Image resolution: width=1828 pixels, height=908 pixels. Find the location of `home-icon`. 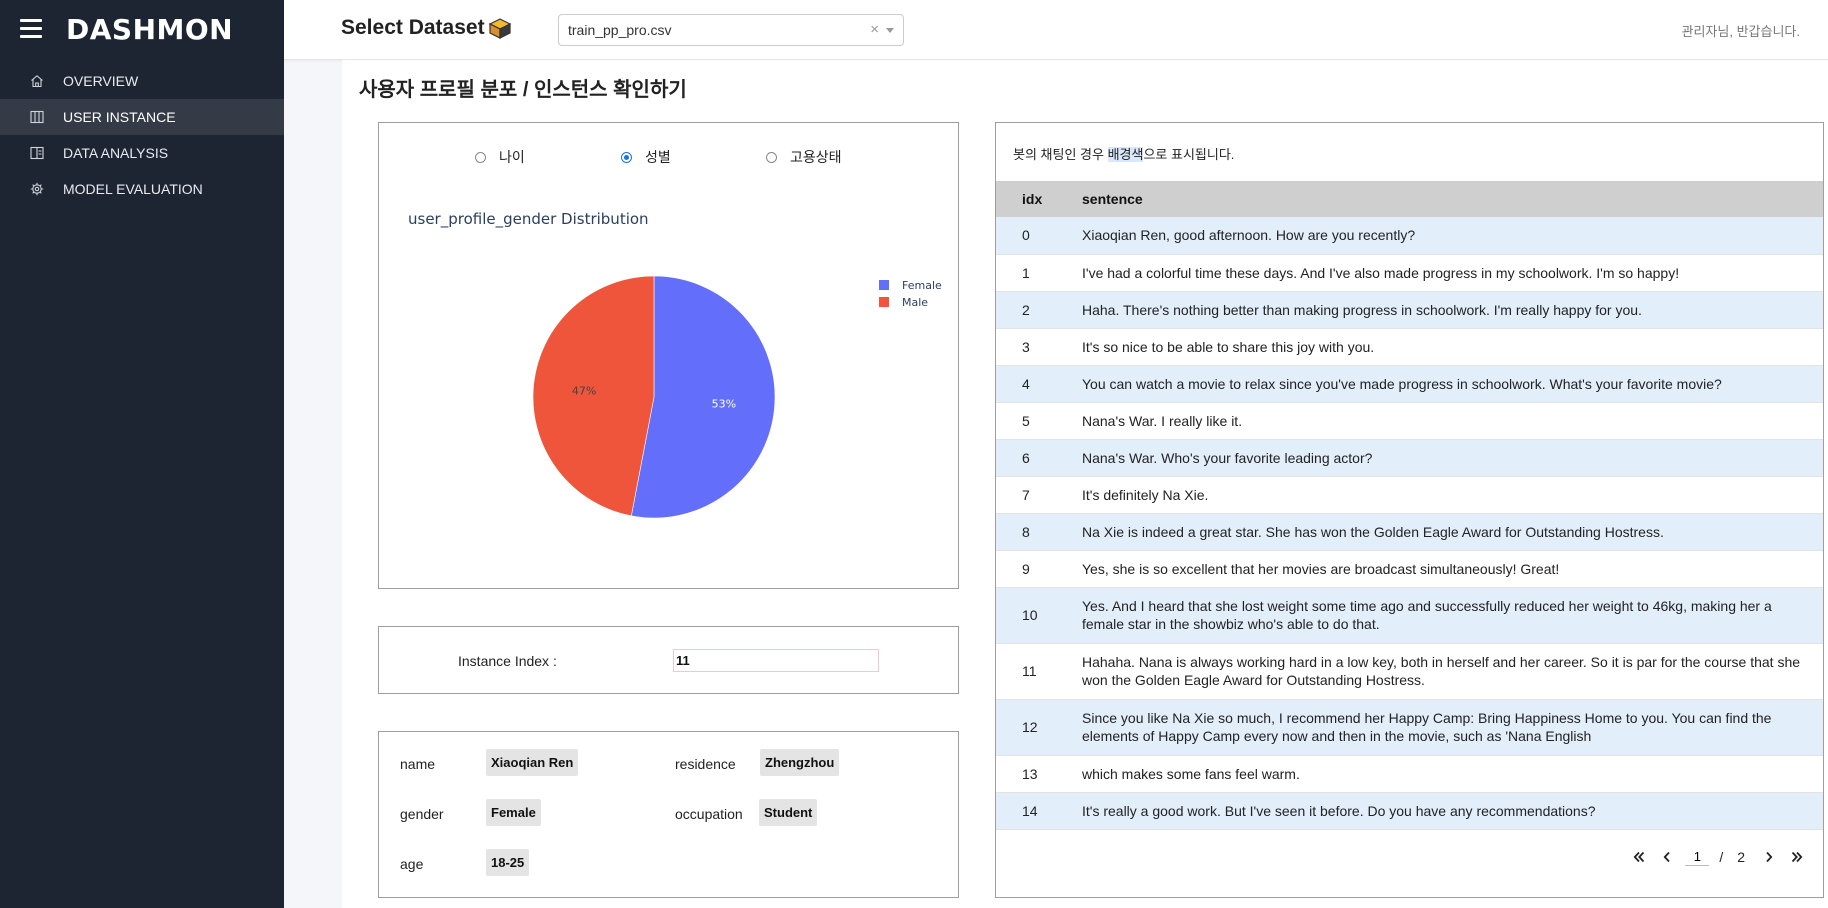

home-icon is located at coordinates (37, 81).